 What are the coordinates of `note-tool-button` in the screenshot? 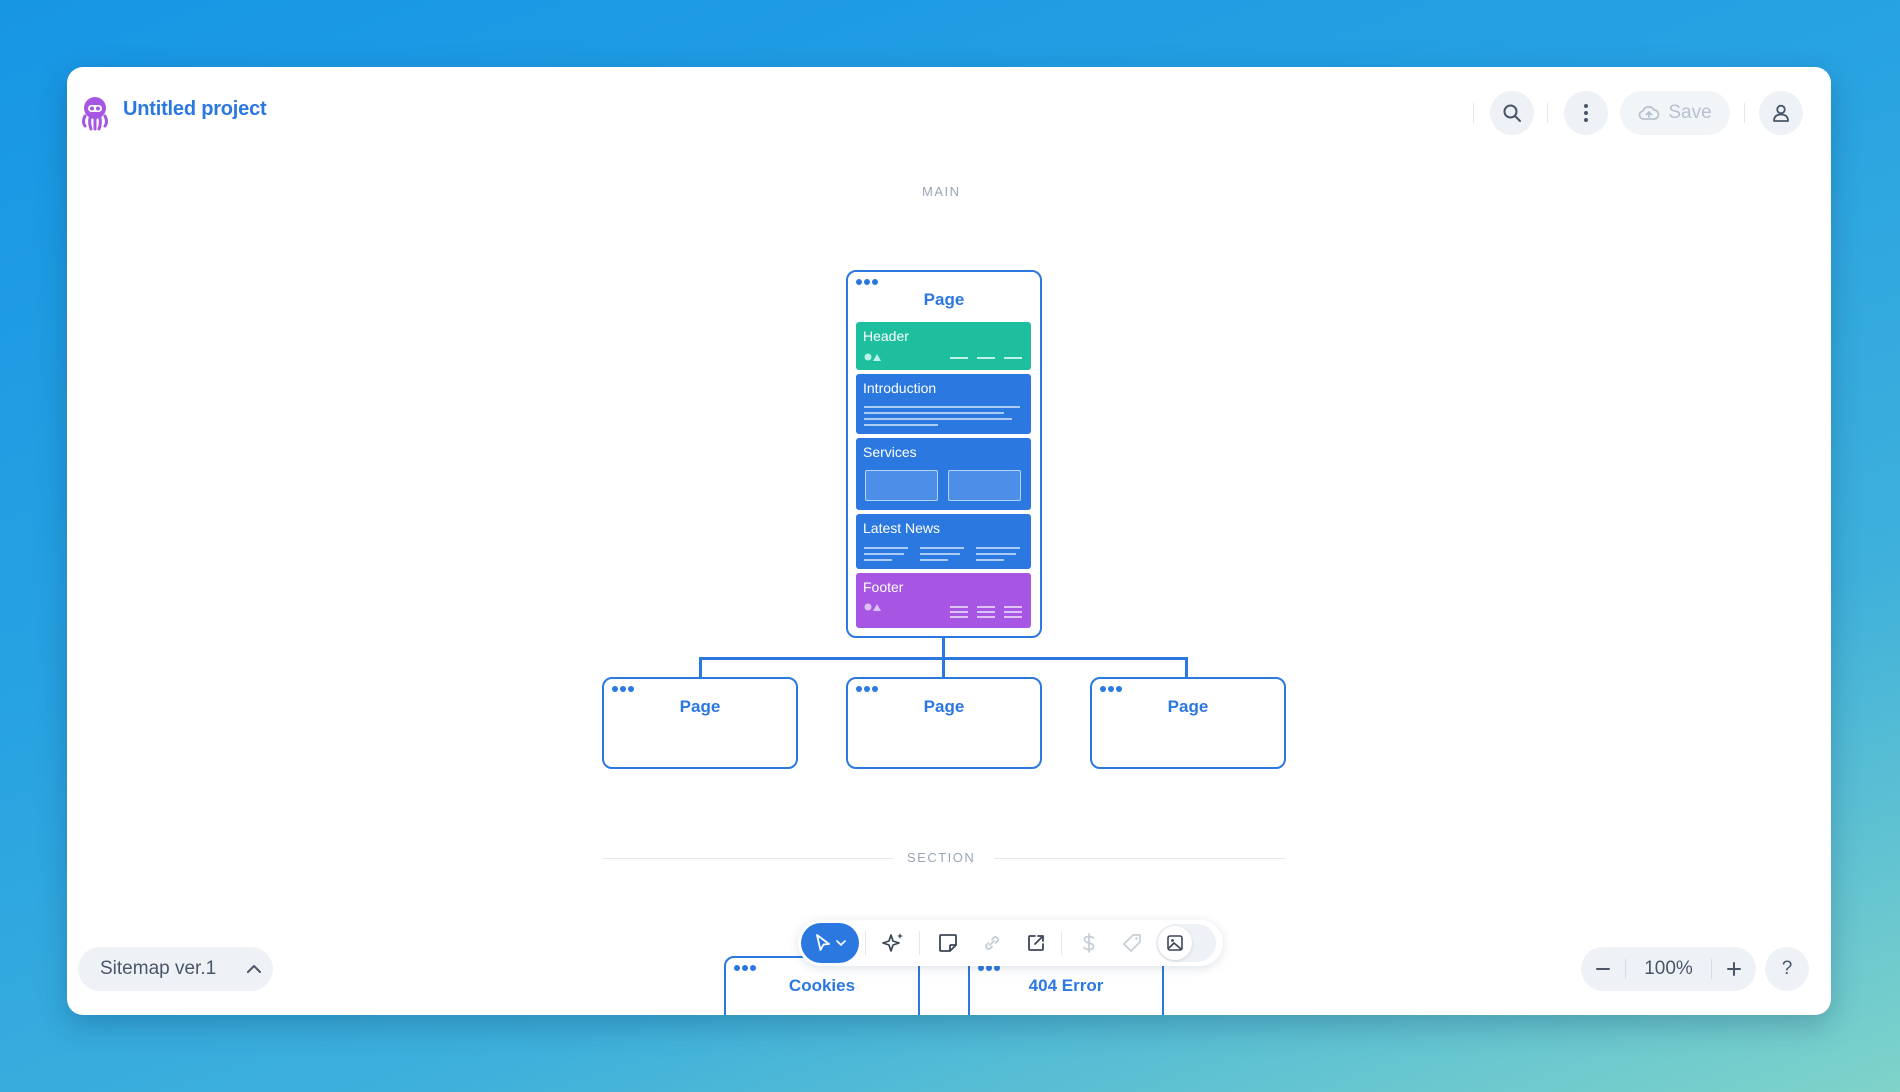 It's located at (948, 943).